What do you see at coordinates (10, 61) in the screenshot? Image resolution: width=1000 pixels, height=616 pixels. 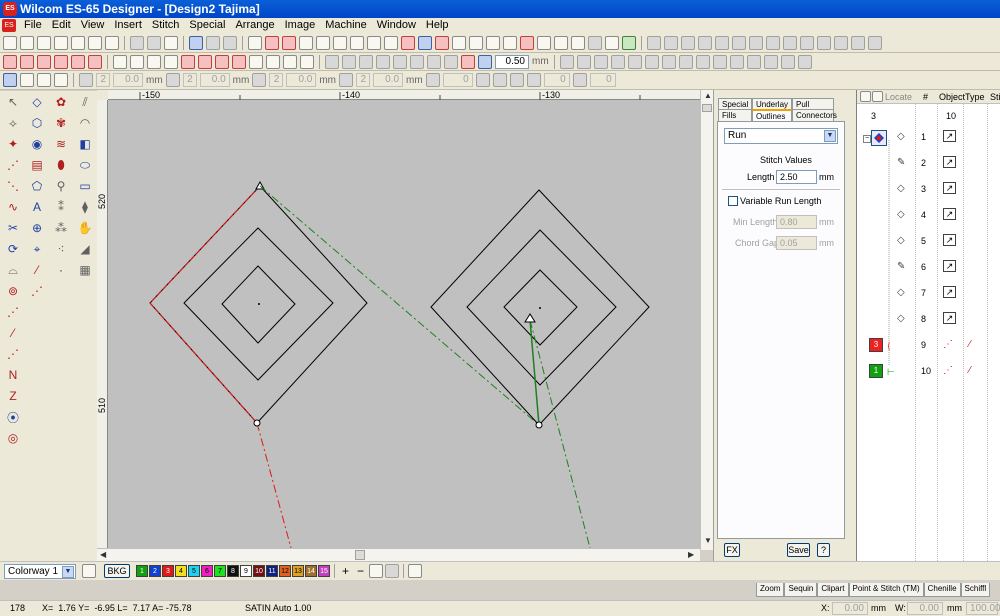 I see `stitch-type-a-icon` at bounding box center [10, 61].